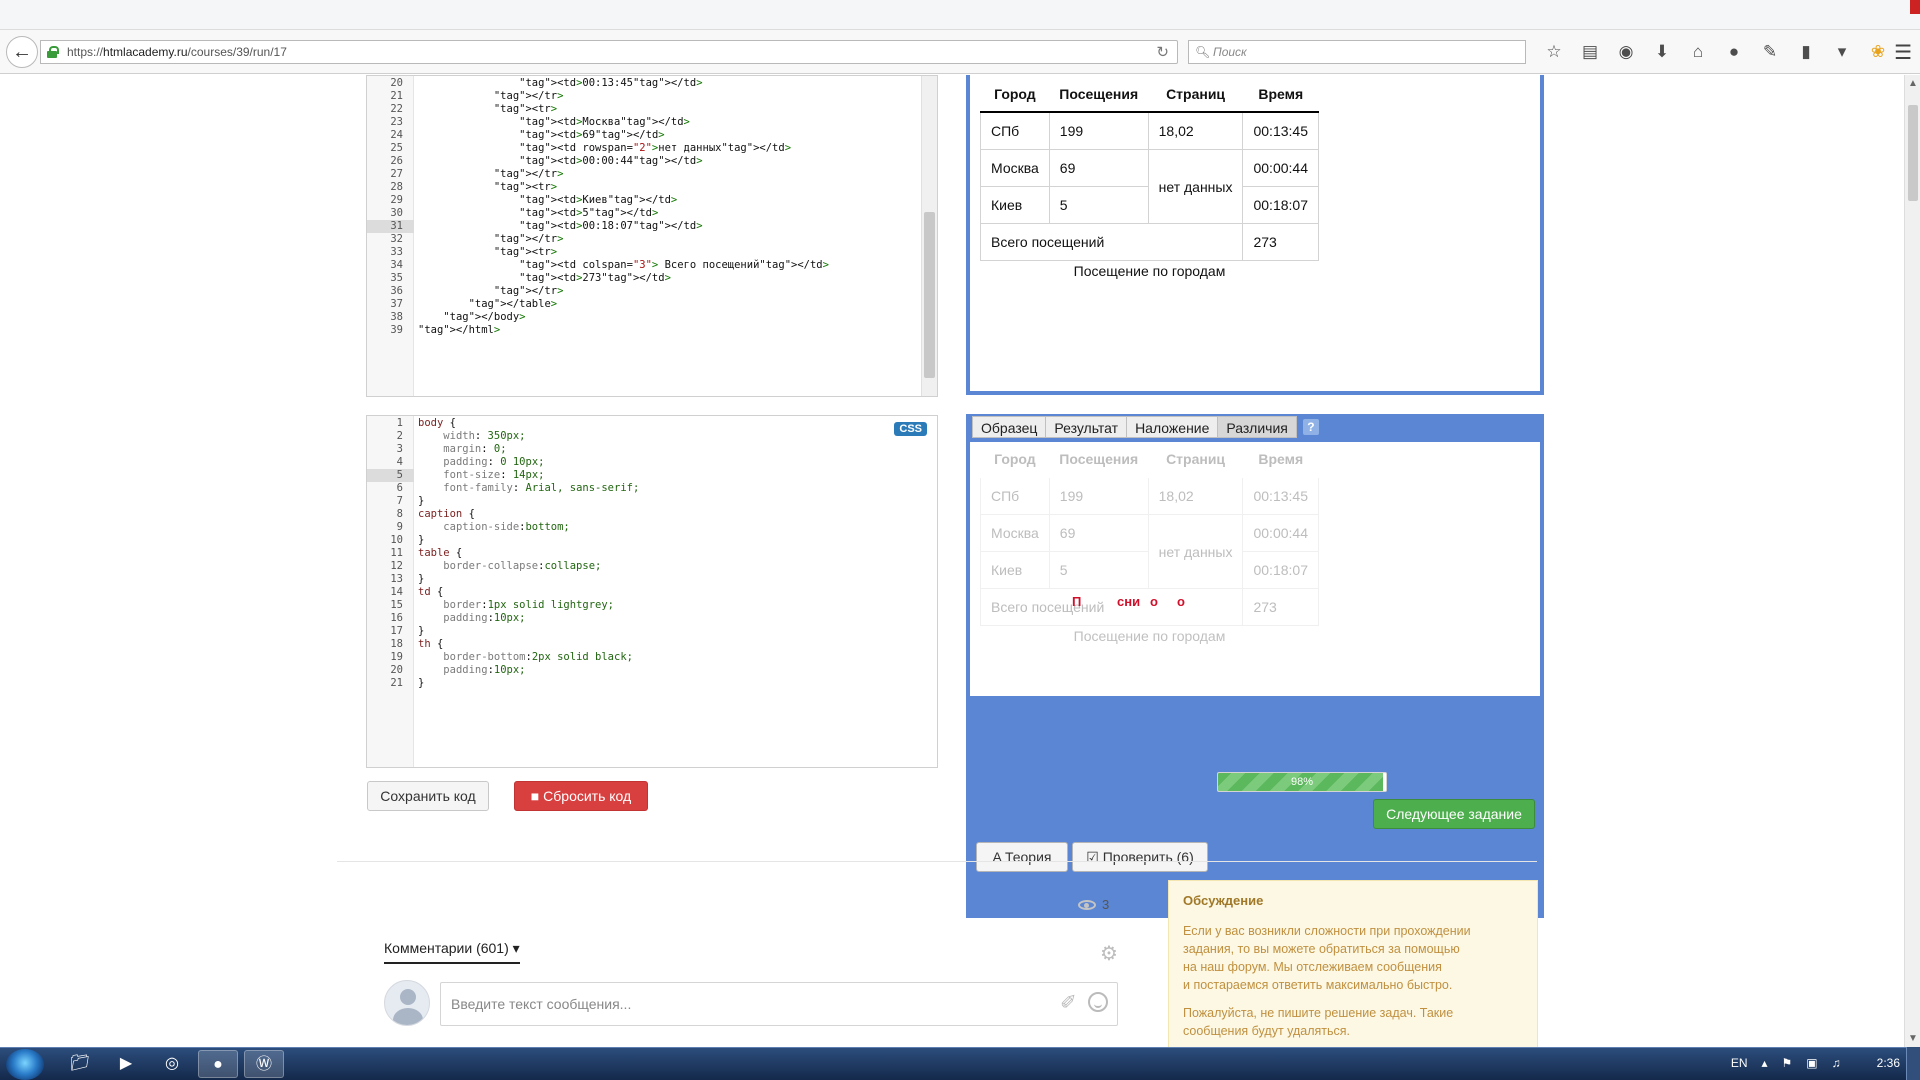 The image size is (1920, 1080). Describe the element at coordinates (652, 618) in the screenshot. I see `code-line: 16 padding:10px;` at that location.